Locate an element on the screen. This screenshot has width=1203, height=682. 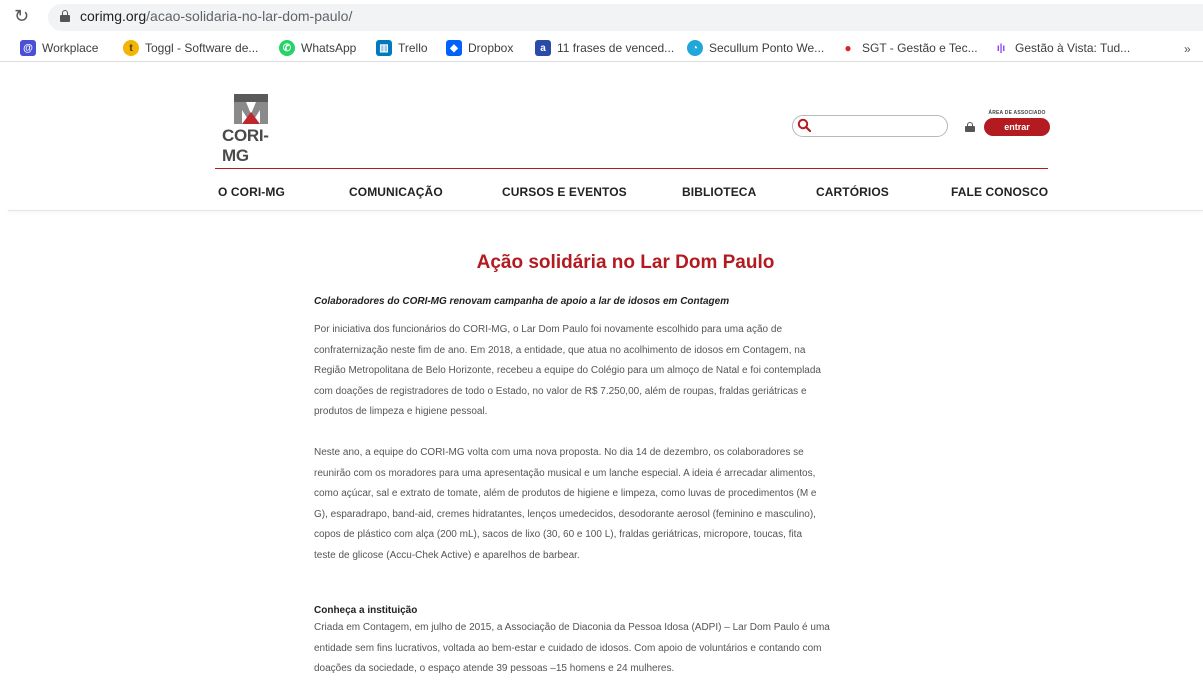
nav-fale-conosco: FALE CONOSCO is located at coordinates (999, 192).